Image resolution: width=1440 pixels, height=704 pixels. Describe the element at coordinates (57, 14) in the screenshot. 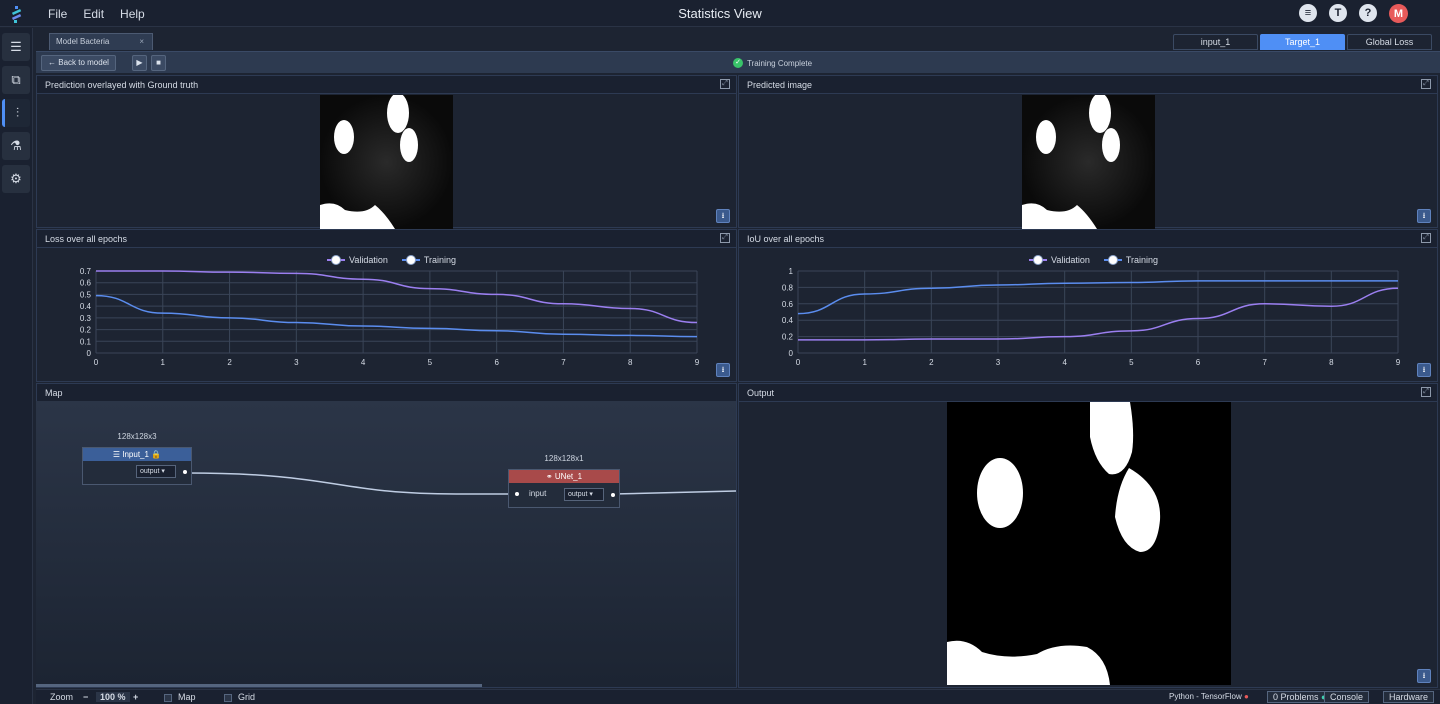

I see `menu-file: File` at that location.